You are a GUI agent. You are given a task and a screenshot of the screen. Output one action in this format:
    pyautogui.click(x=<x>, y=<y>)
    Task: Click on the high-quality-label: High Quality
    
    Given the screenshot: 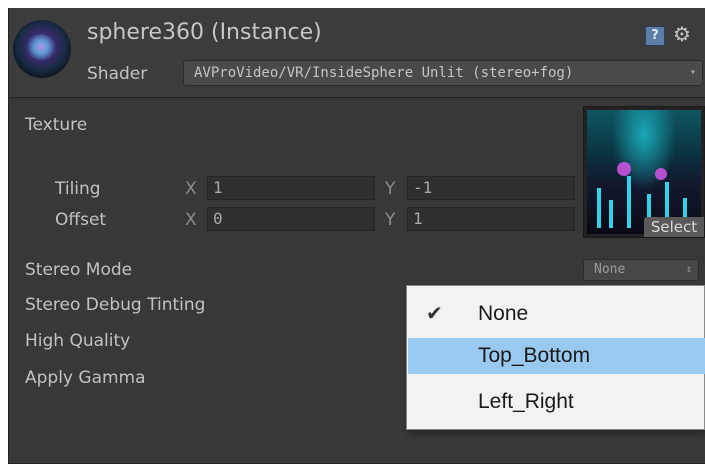 What is the action you would take?
    pyautogui.click(x=78, y=341)
    